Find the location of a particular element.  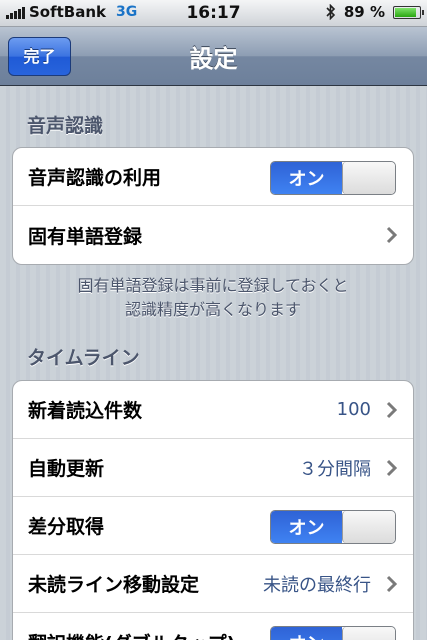

row-label: 新着読込件数 is located at coordinates (85, 411).